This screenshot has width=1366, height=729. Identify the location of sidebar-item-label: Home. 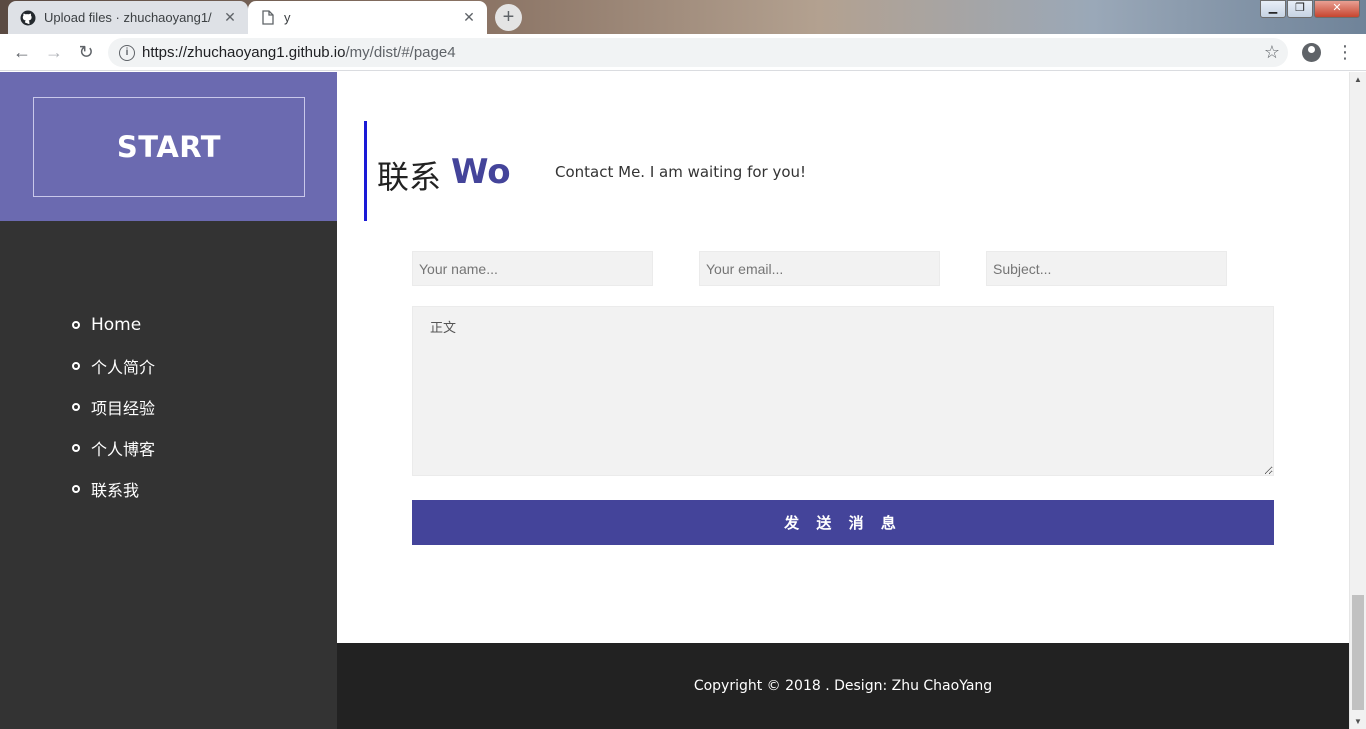
(116, 324).